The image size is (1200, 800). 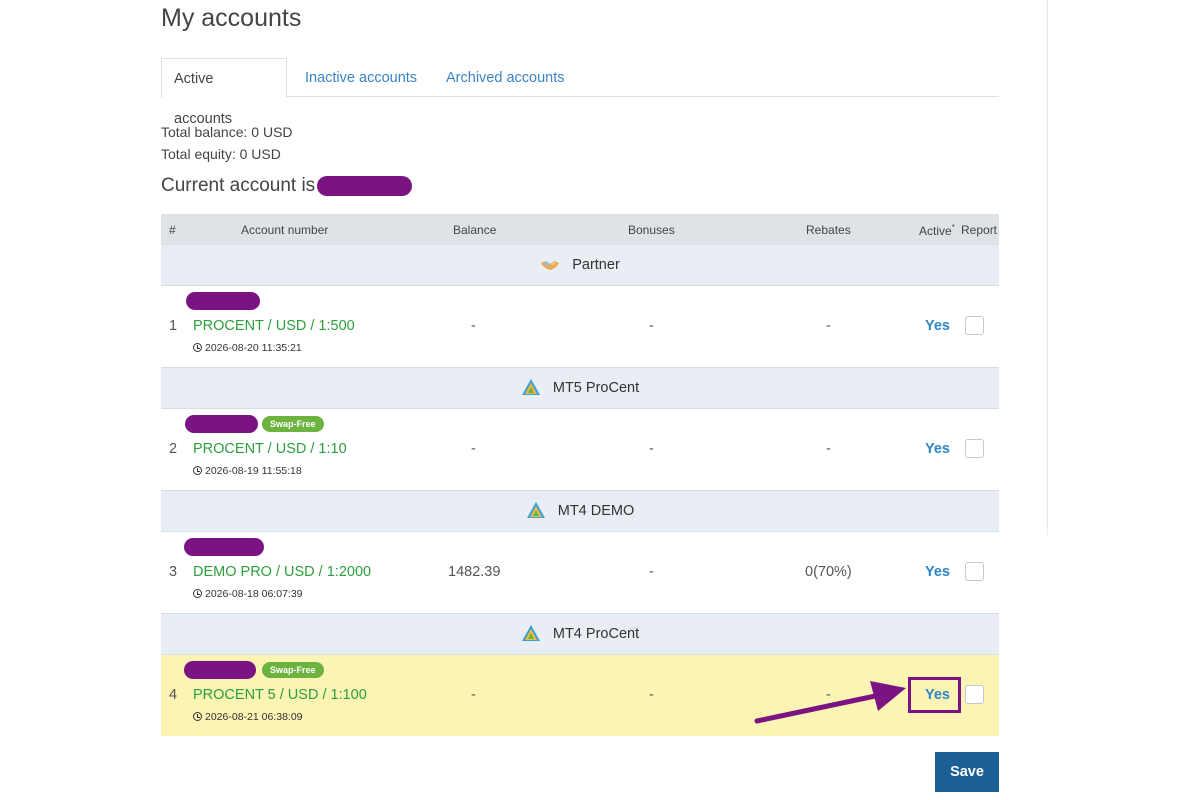 I want to click on group-name: MT5 ProCent, so click(x=596, y=388).